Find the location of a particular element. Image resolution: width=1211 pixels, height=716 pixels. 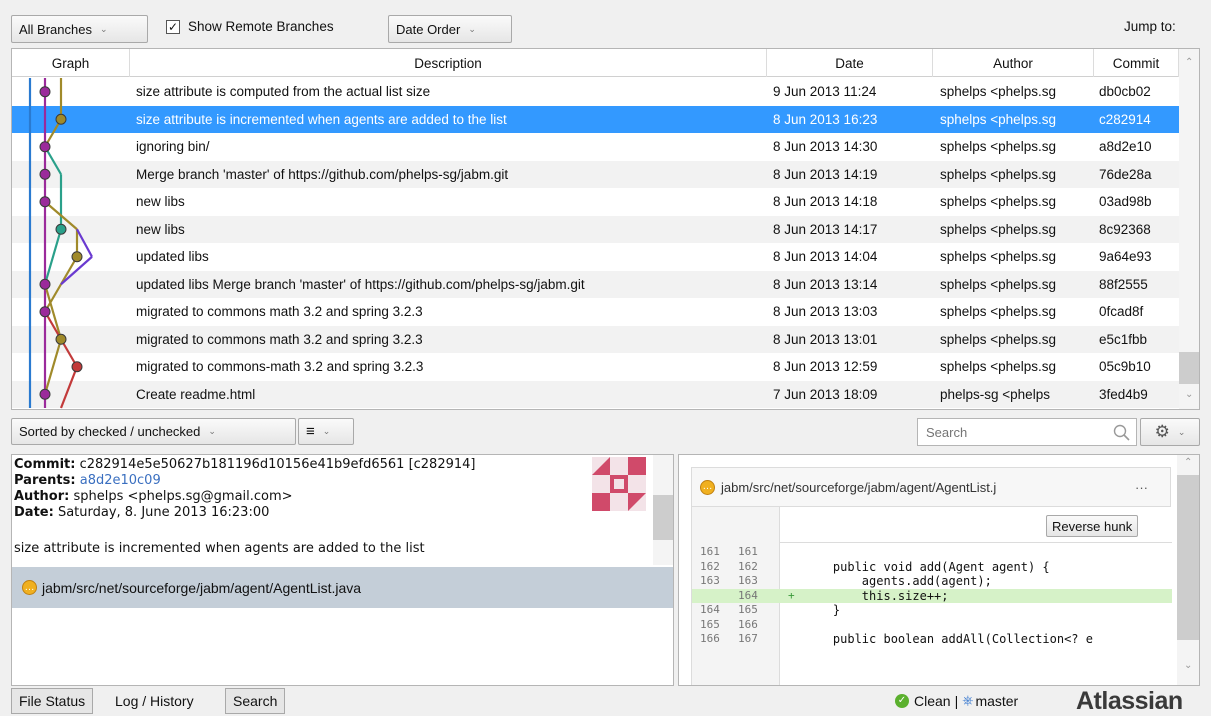

diff-line: 163 163 agents.add(agent); is located at coordinates (932, 581).